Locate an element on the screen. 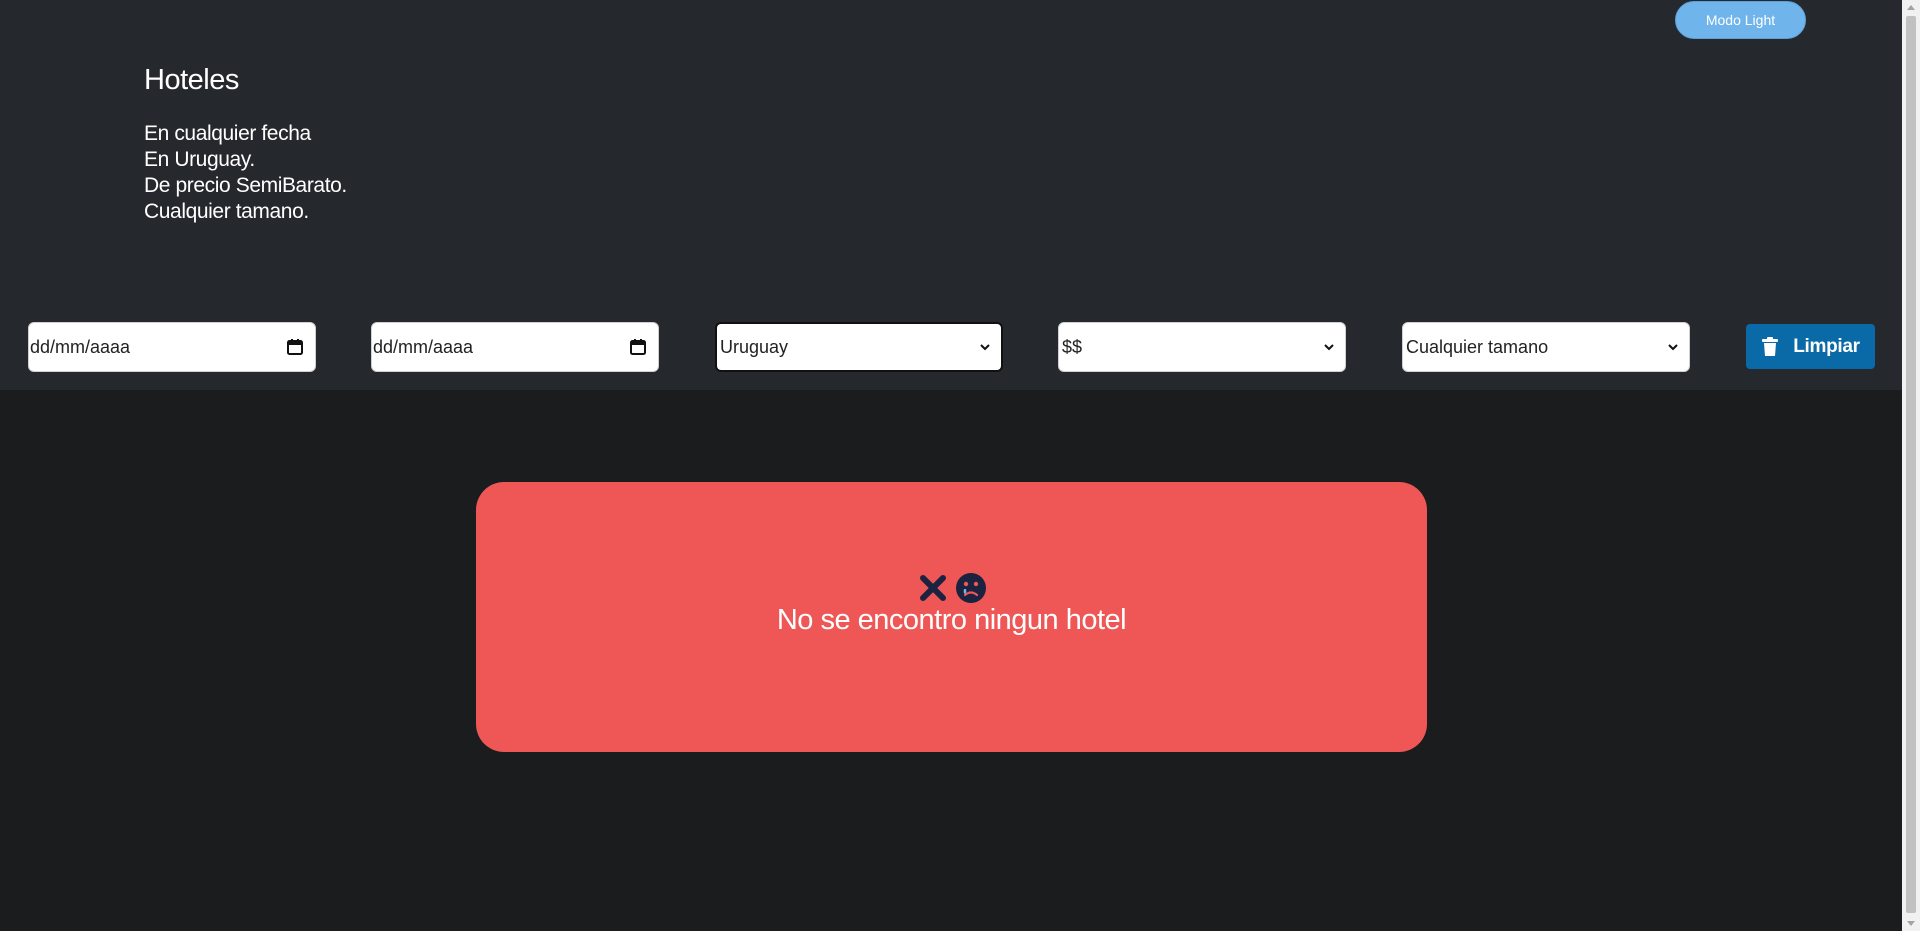  vertical-scrollbar is located at coordinates (1911, 465).